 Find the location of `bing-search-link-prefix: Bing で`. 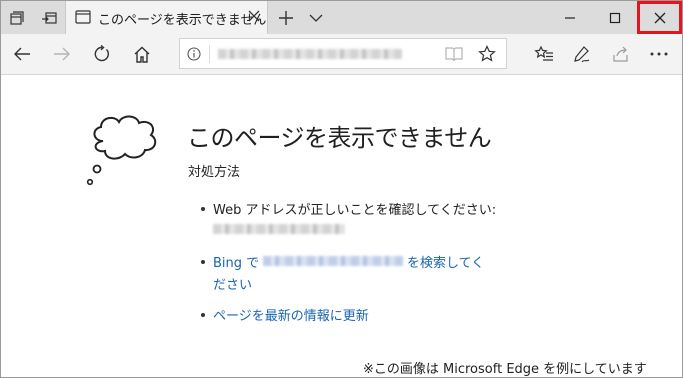

bing-search-link-prefix: Bing で is located at coordinates (236, 261).